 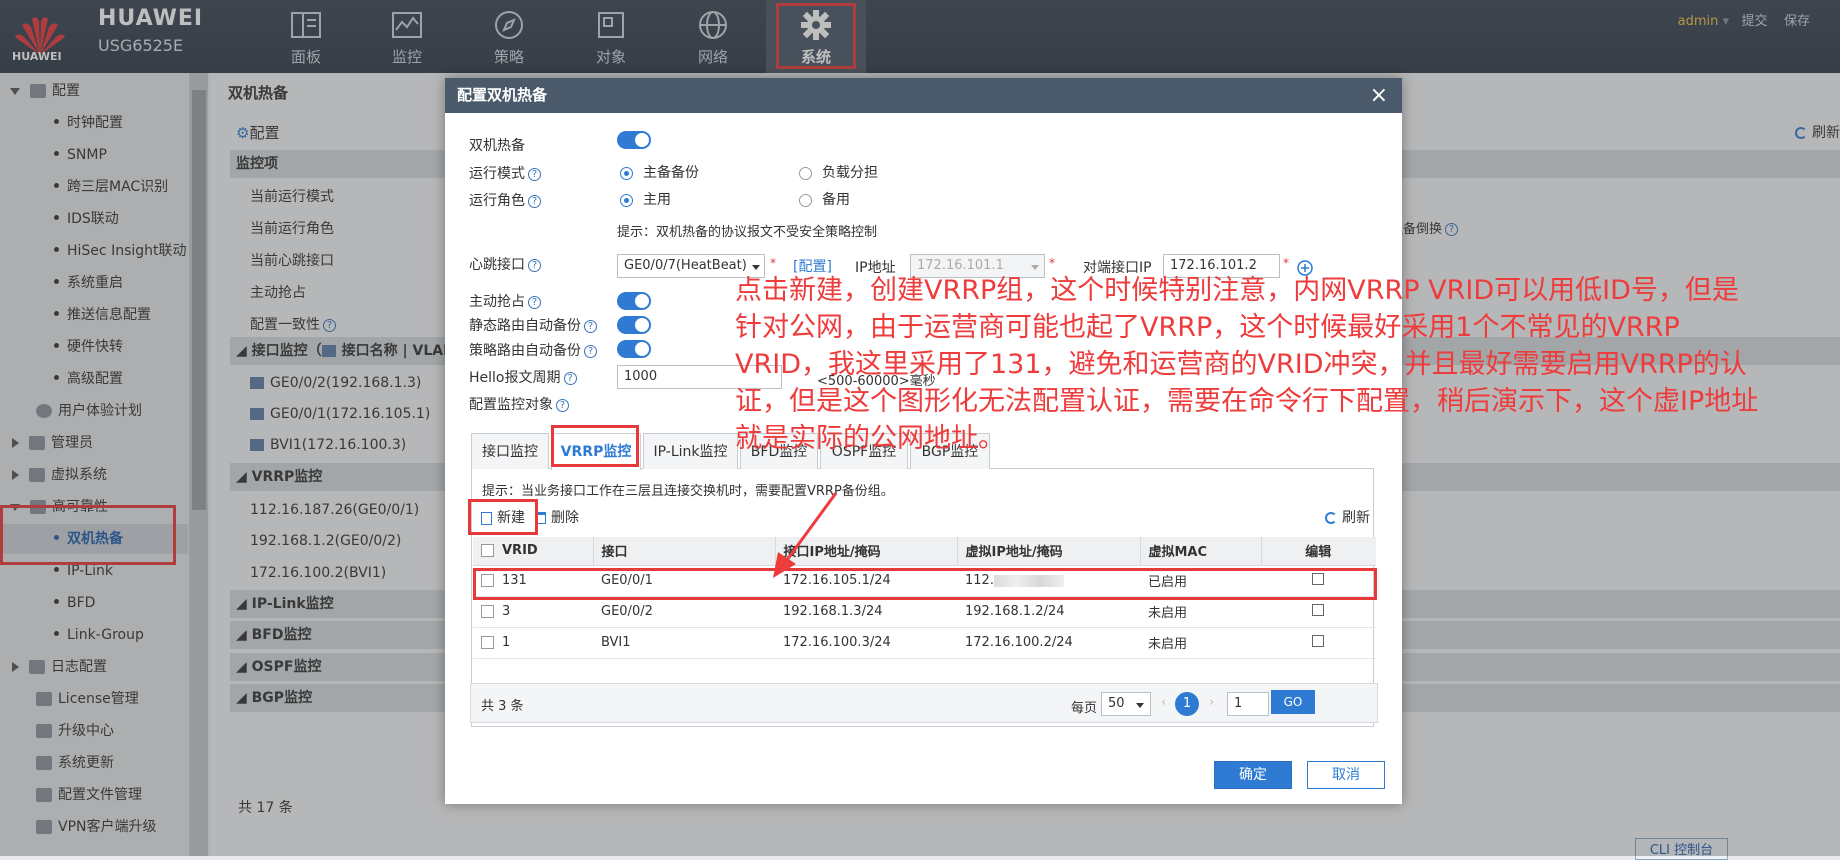 I want to click on hello-label-text: Hello报文周期, so click(x=515, y=378).